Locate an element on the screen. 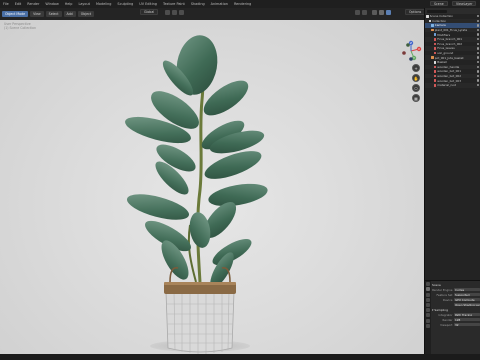 The image size is (480, 360). material-shading-icon is located at coordinates (381, 12).